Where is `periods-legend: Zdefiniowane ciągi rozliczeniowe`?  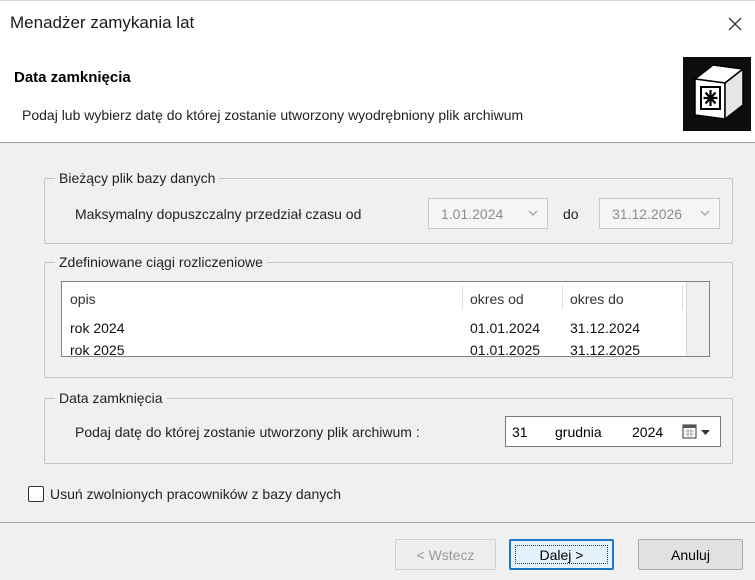
periods-legend: Zdefiniowane ciągi rozliczeniowe is located at coordinates (161, 262).